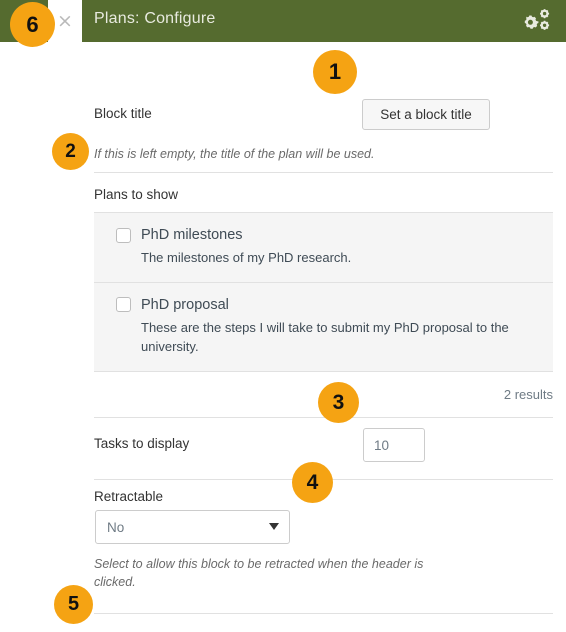 The height and width of the screenshot is (632, 566). I want to click on callout-badge-6: 6, so click(32, 24).